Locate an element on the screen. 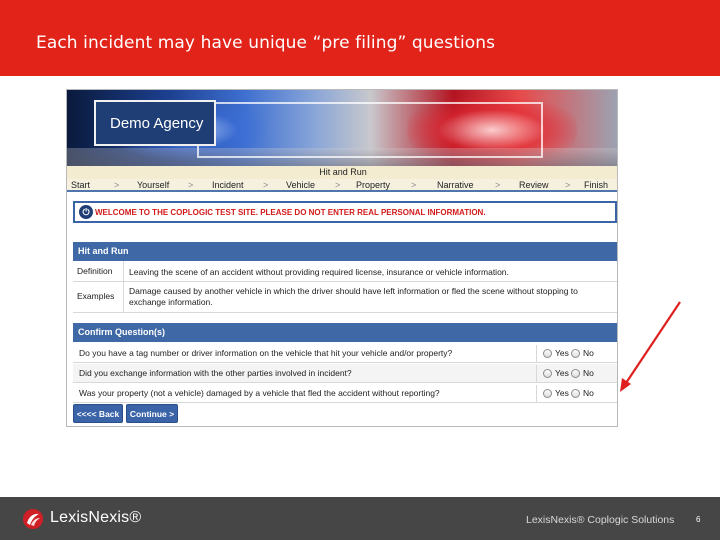 The height and width of the screenshot is (540, 720). examples-label: Examples is located at coordinates (98, 297).